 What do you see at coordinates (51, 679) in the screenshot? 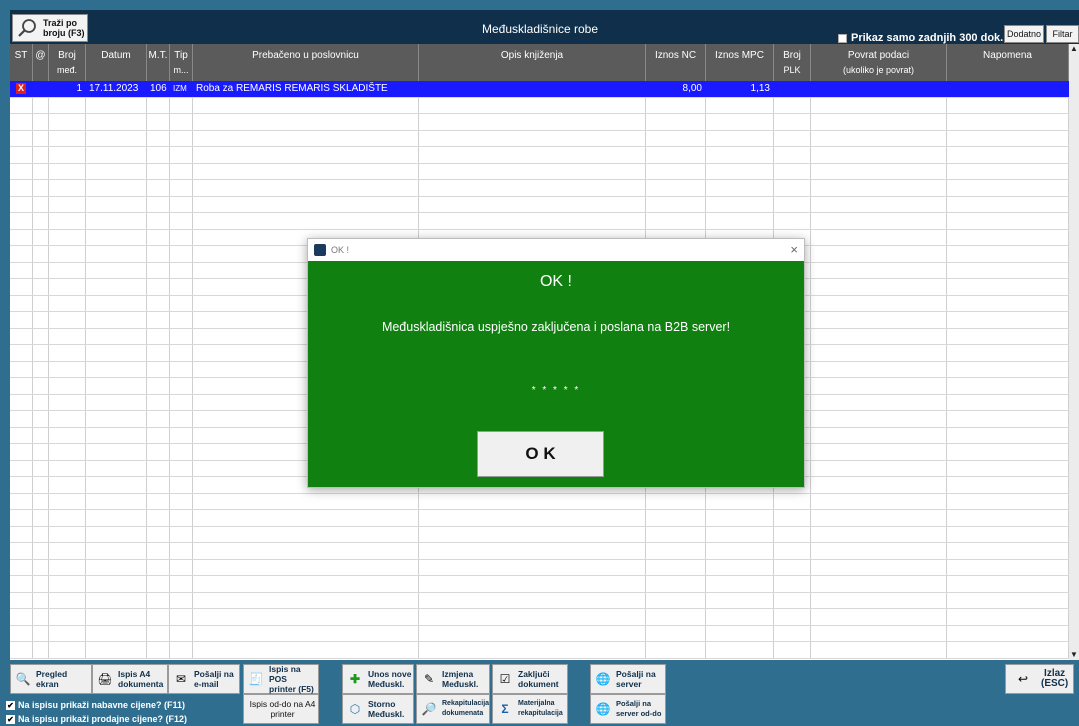
I see `preview-screen-button: 🔍 Pregled ekran` at bounding box center [51, 679].